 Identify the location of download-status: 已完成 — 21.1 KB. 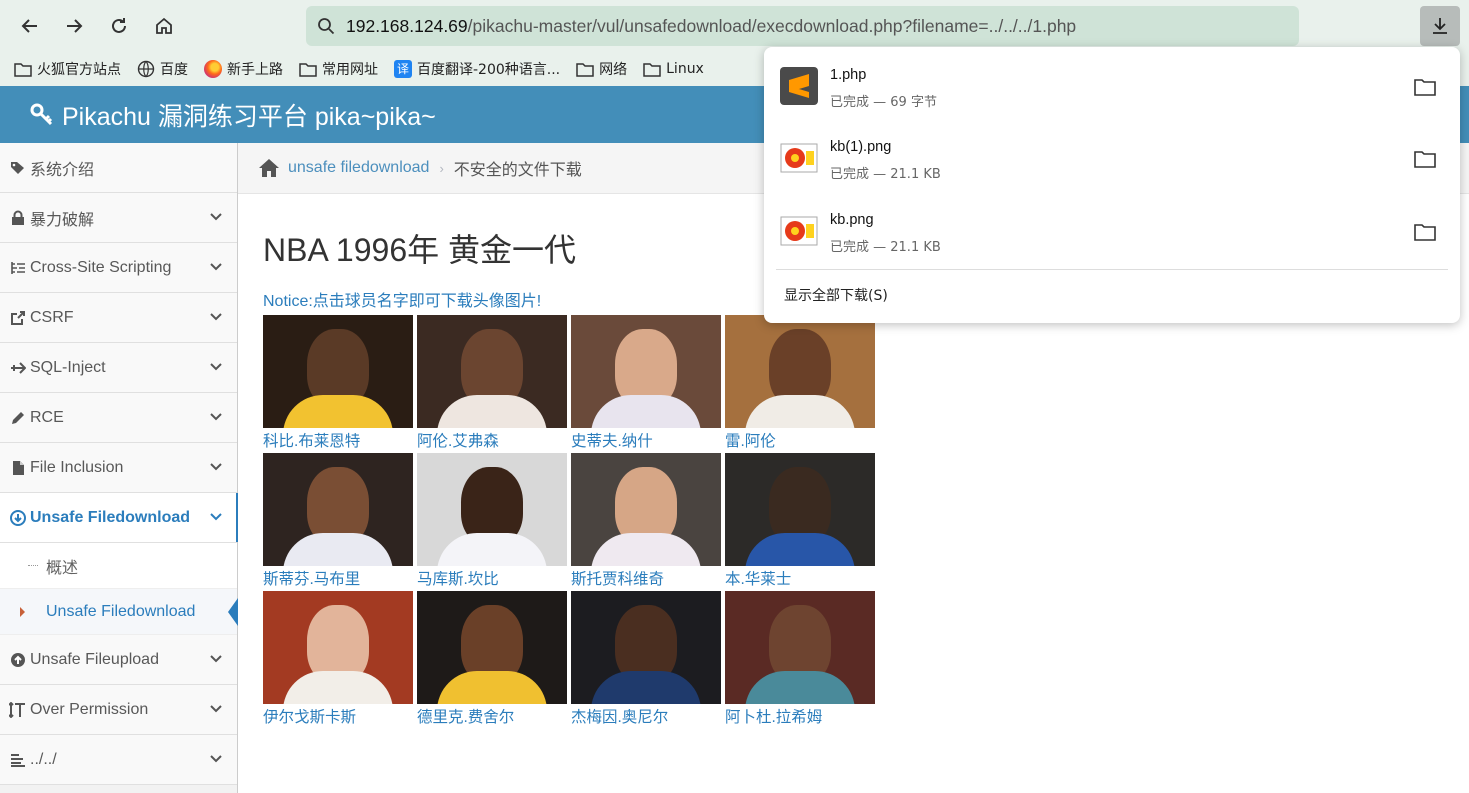
(885, 247).